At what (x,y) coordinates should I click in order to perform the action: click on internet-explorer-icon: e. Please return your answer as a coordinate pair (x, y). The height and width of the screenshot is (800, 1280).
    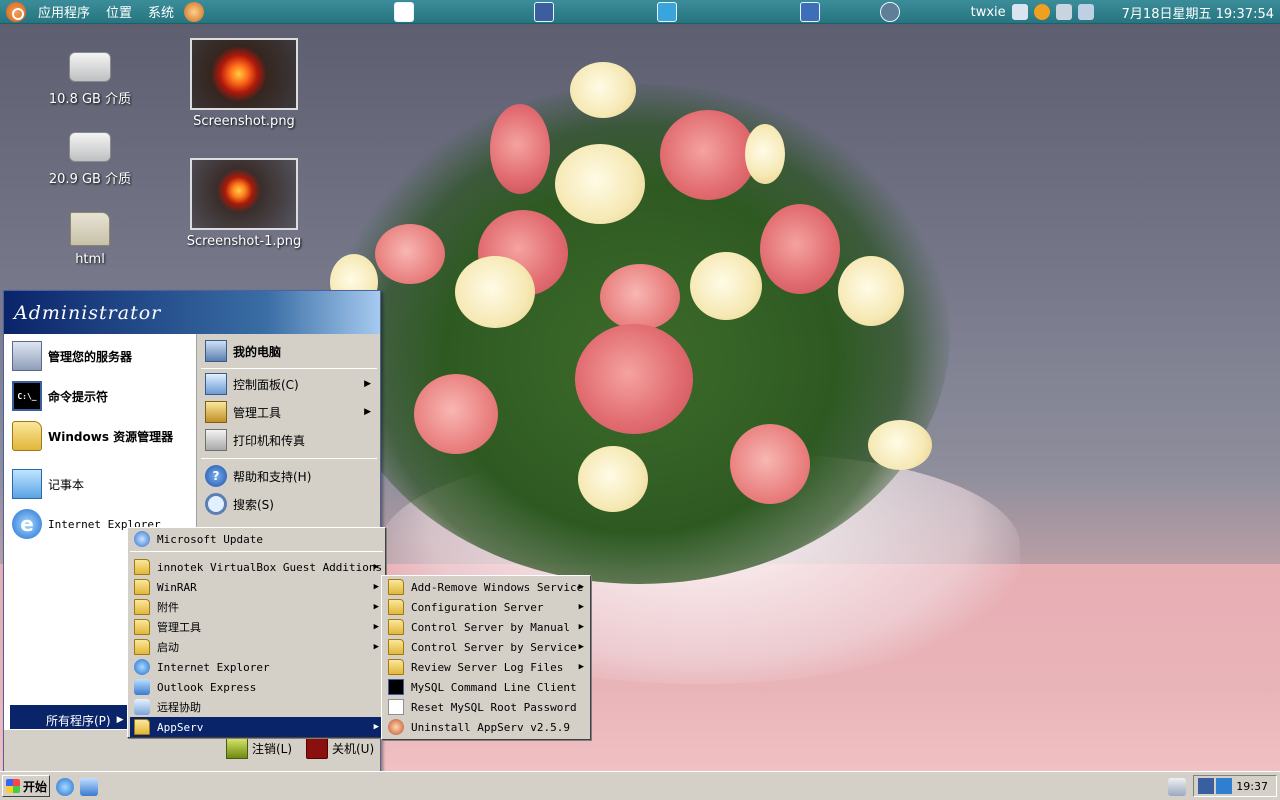
    Looking at the image, I should click on (27, 524).